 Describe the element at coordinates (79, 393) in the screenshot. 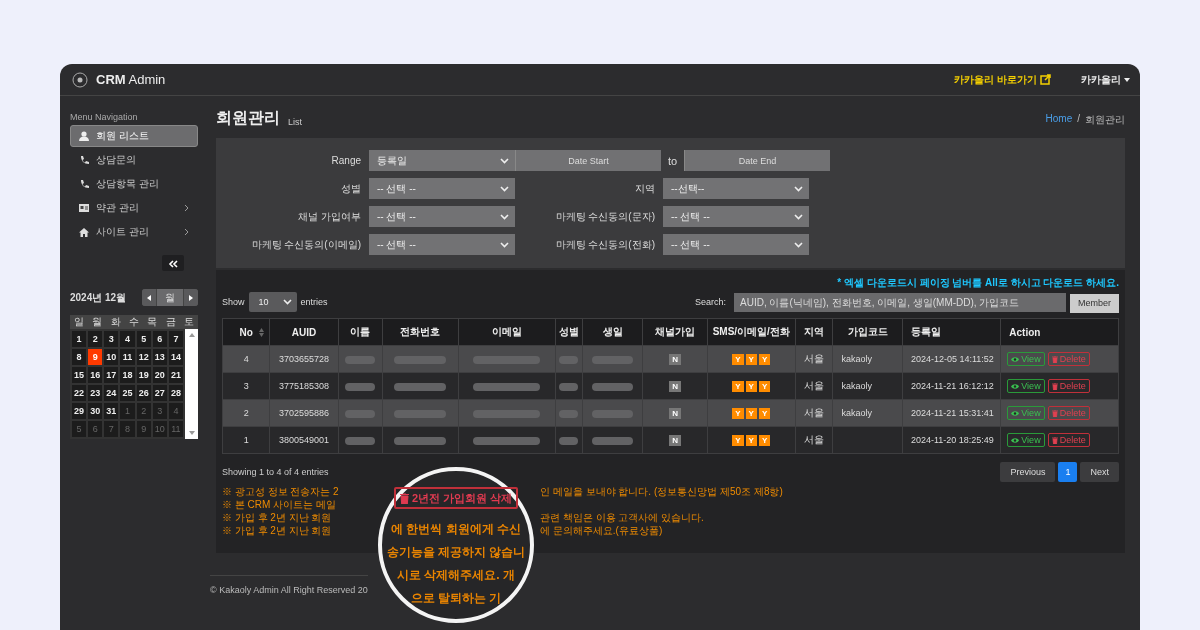

I see `calendar-day: 22` at that location.